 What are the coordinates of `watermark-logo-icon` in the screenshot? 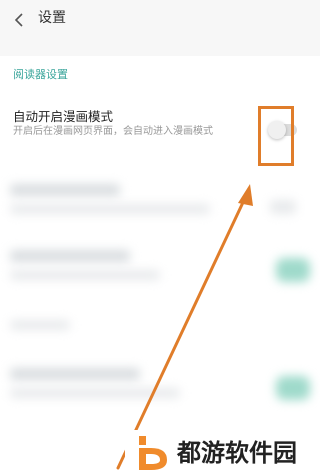 It's located at (153, 453).